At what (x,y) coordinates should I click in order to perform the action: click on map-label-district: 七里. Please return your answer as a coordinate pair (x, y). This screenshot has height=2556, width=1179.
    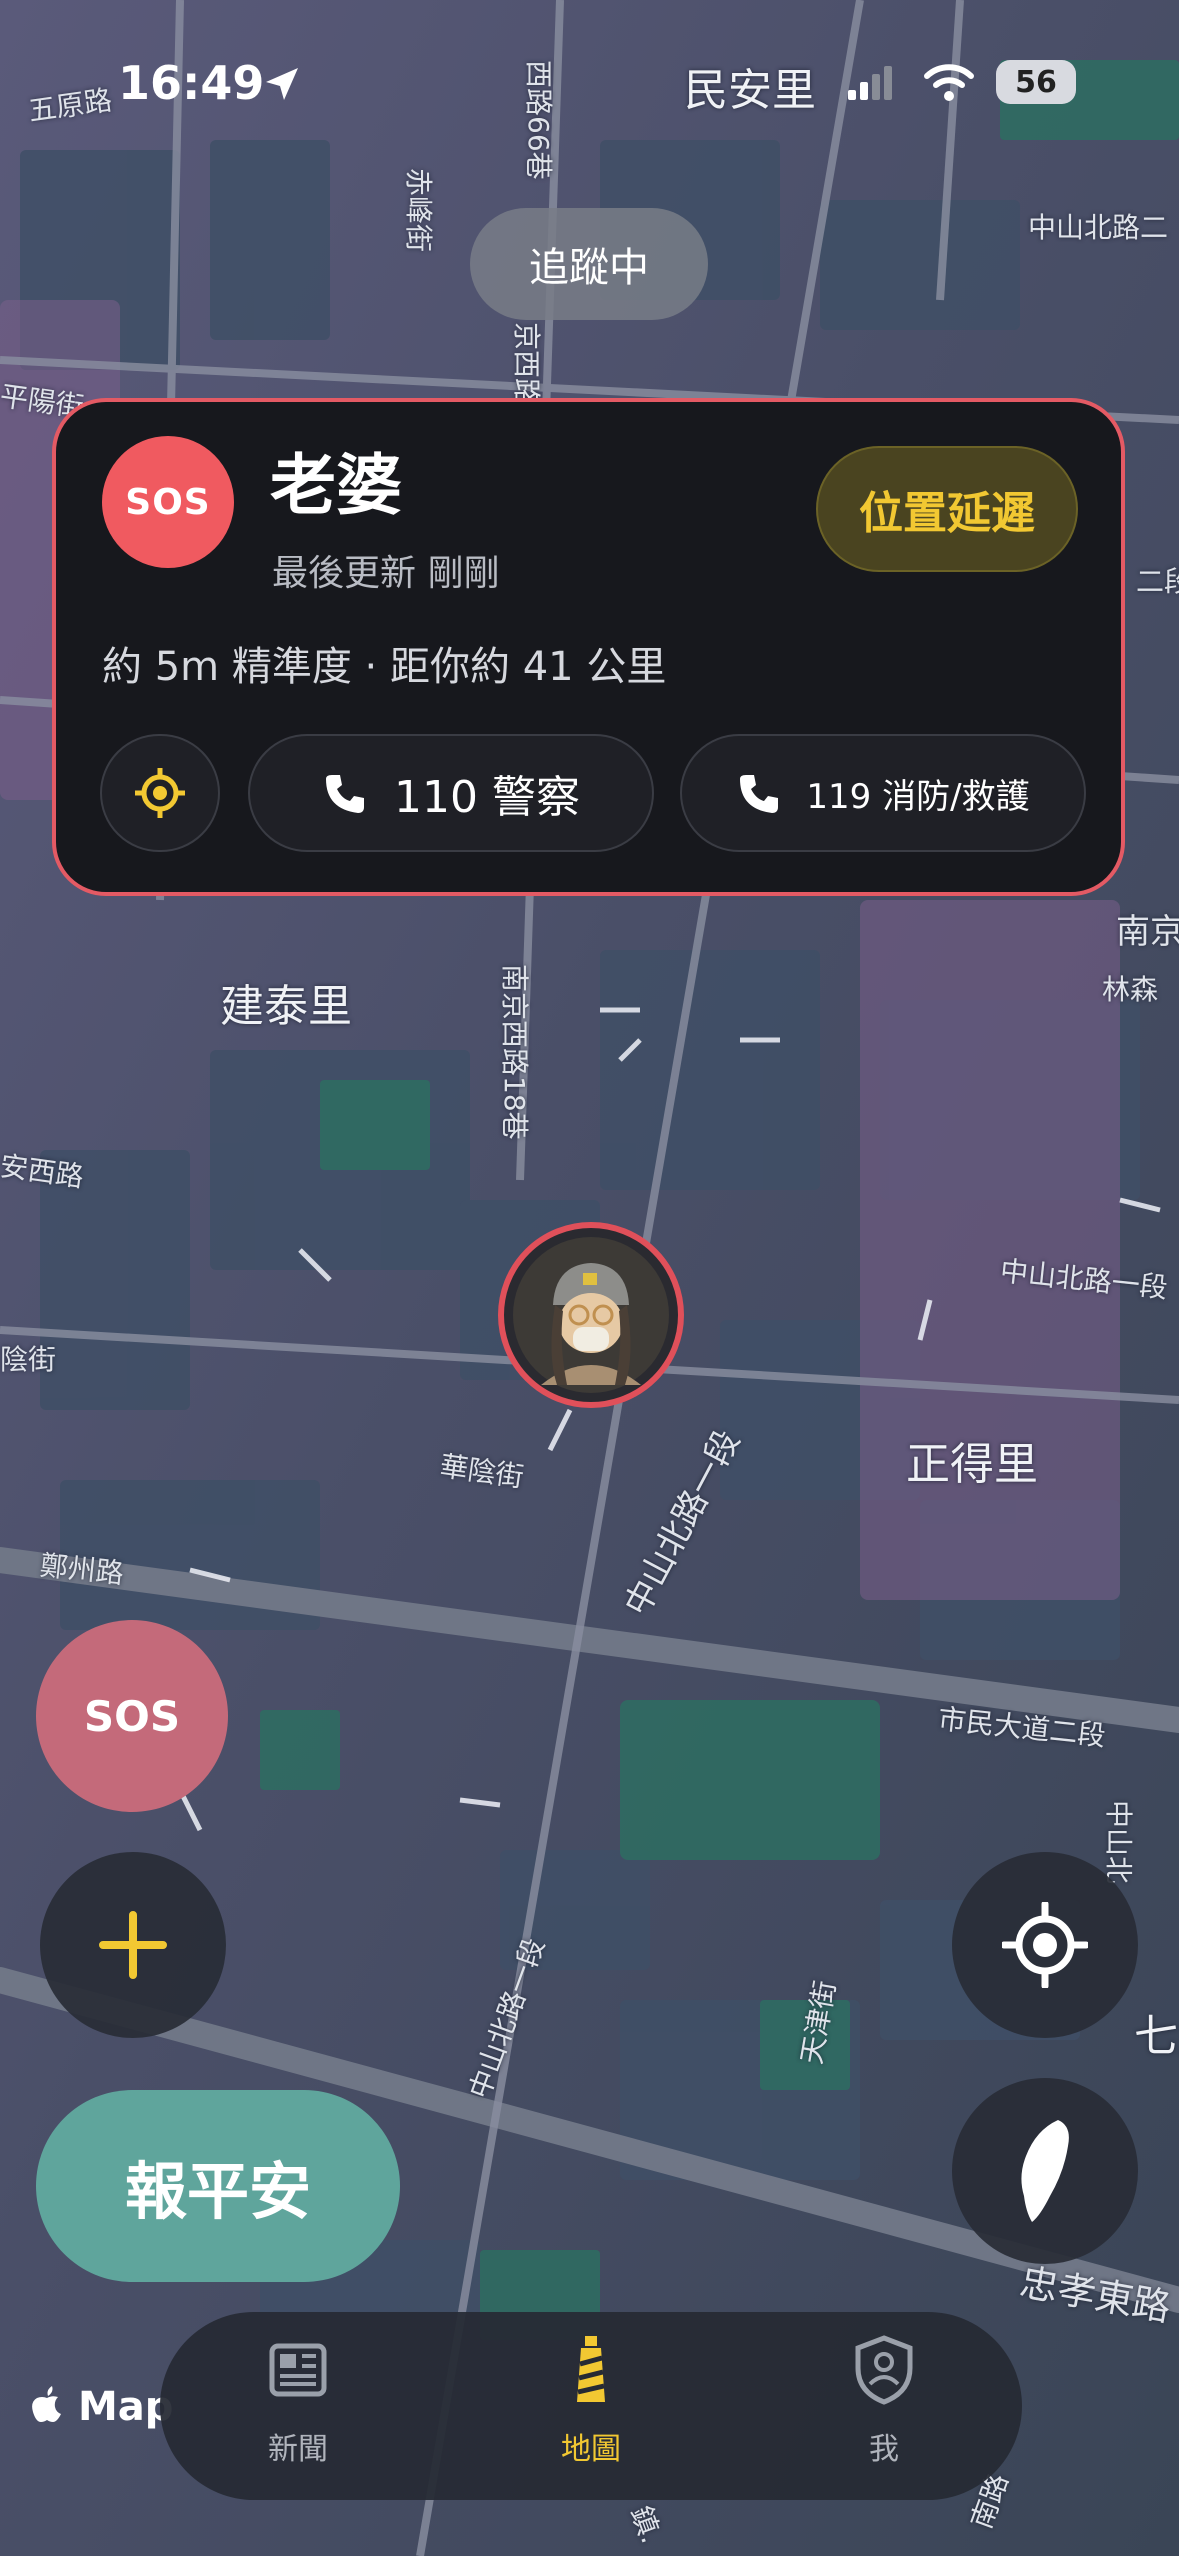
    Looking at the image, I should click on (1156, 2036).